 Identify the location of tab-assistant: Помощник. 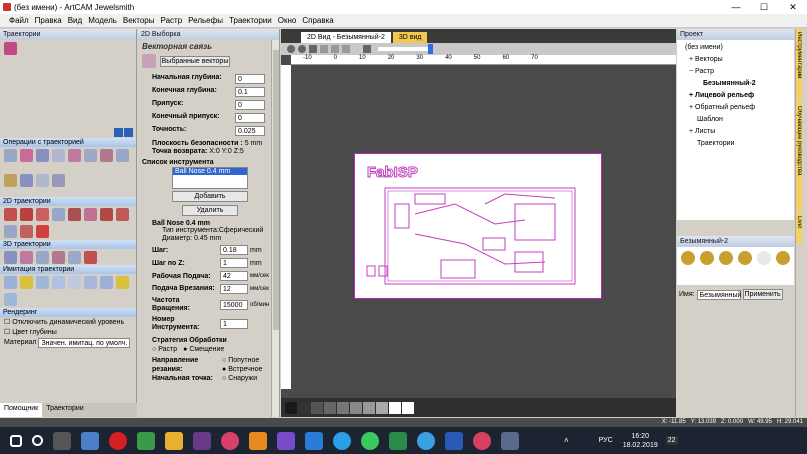
(21, 410).